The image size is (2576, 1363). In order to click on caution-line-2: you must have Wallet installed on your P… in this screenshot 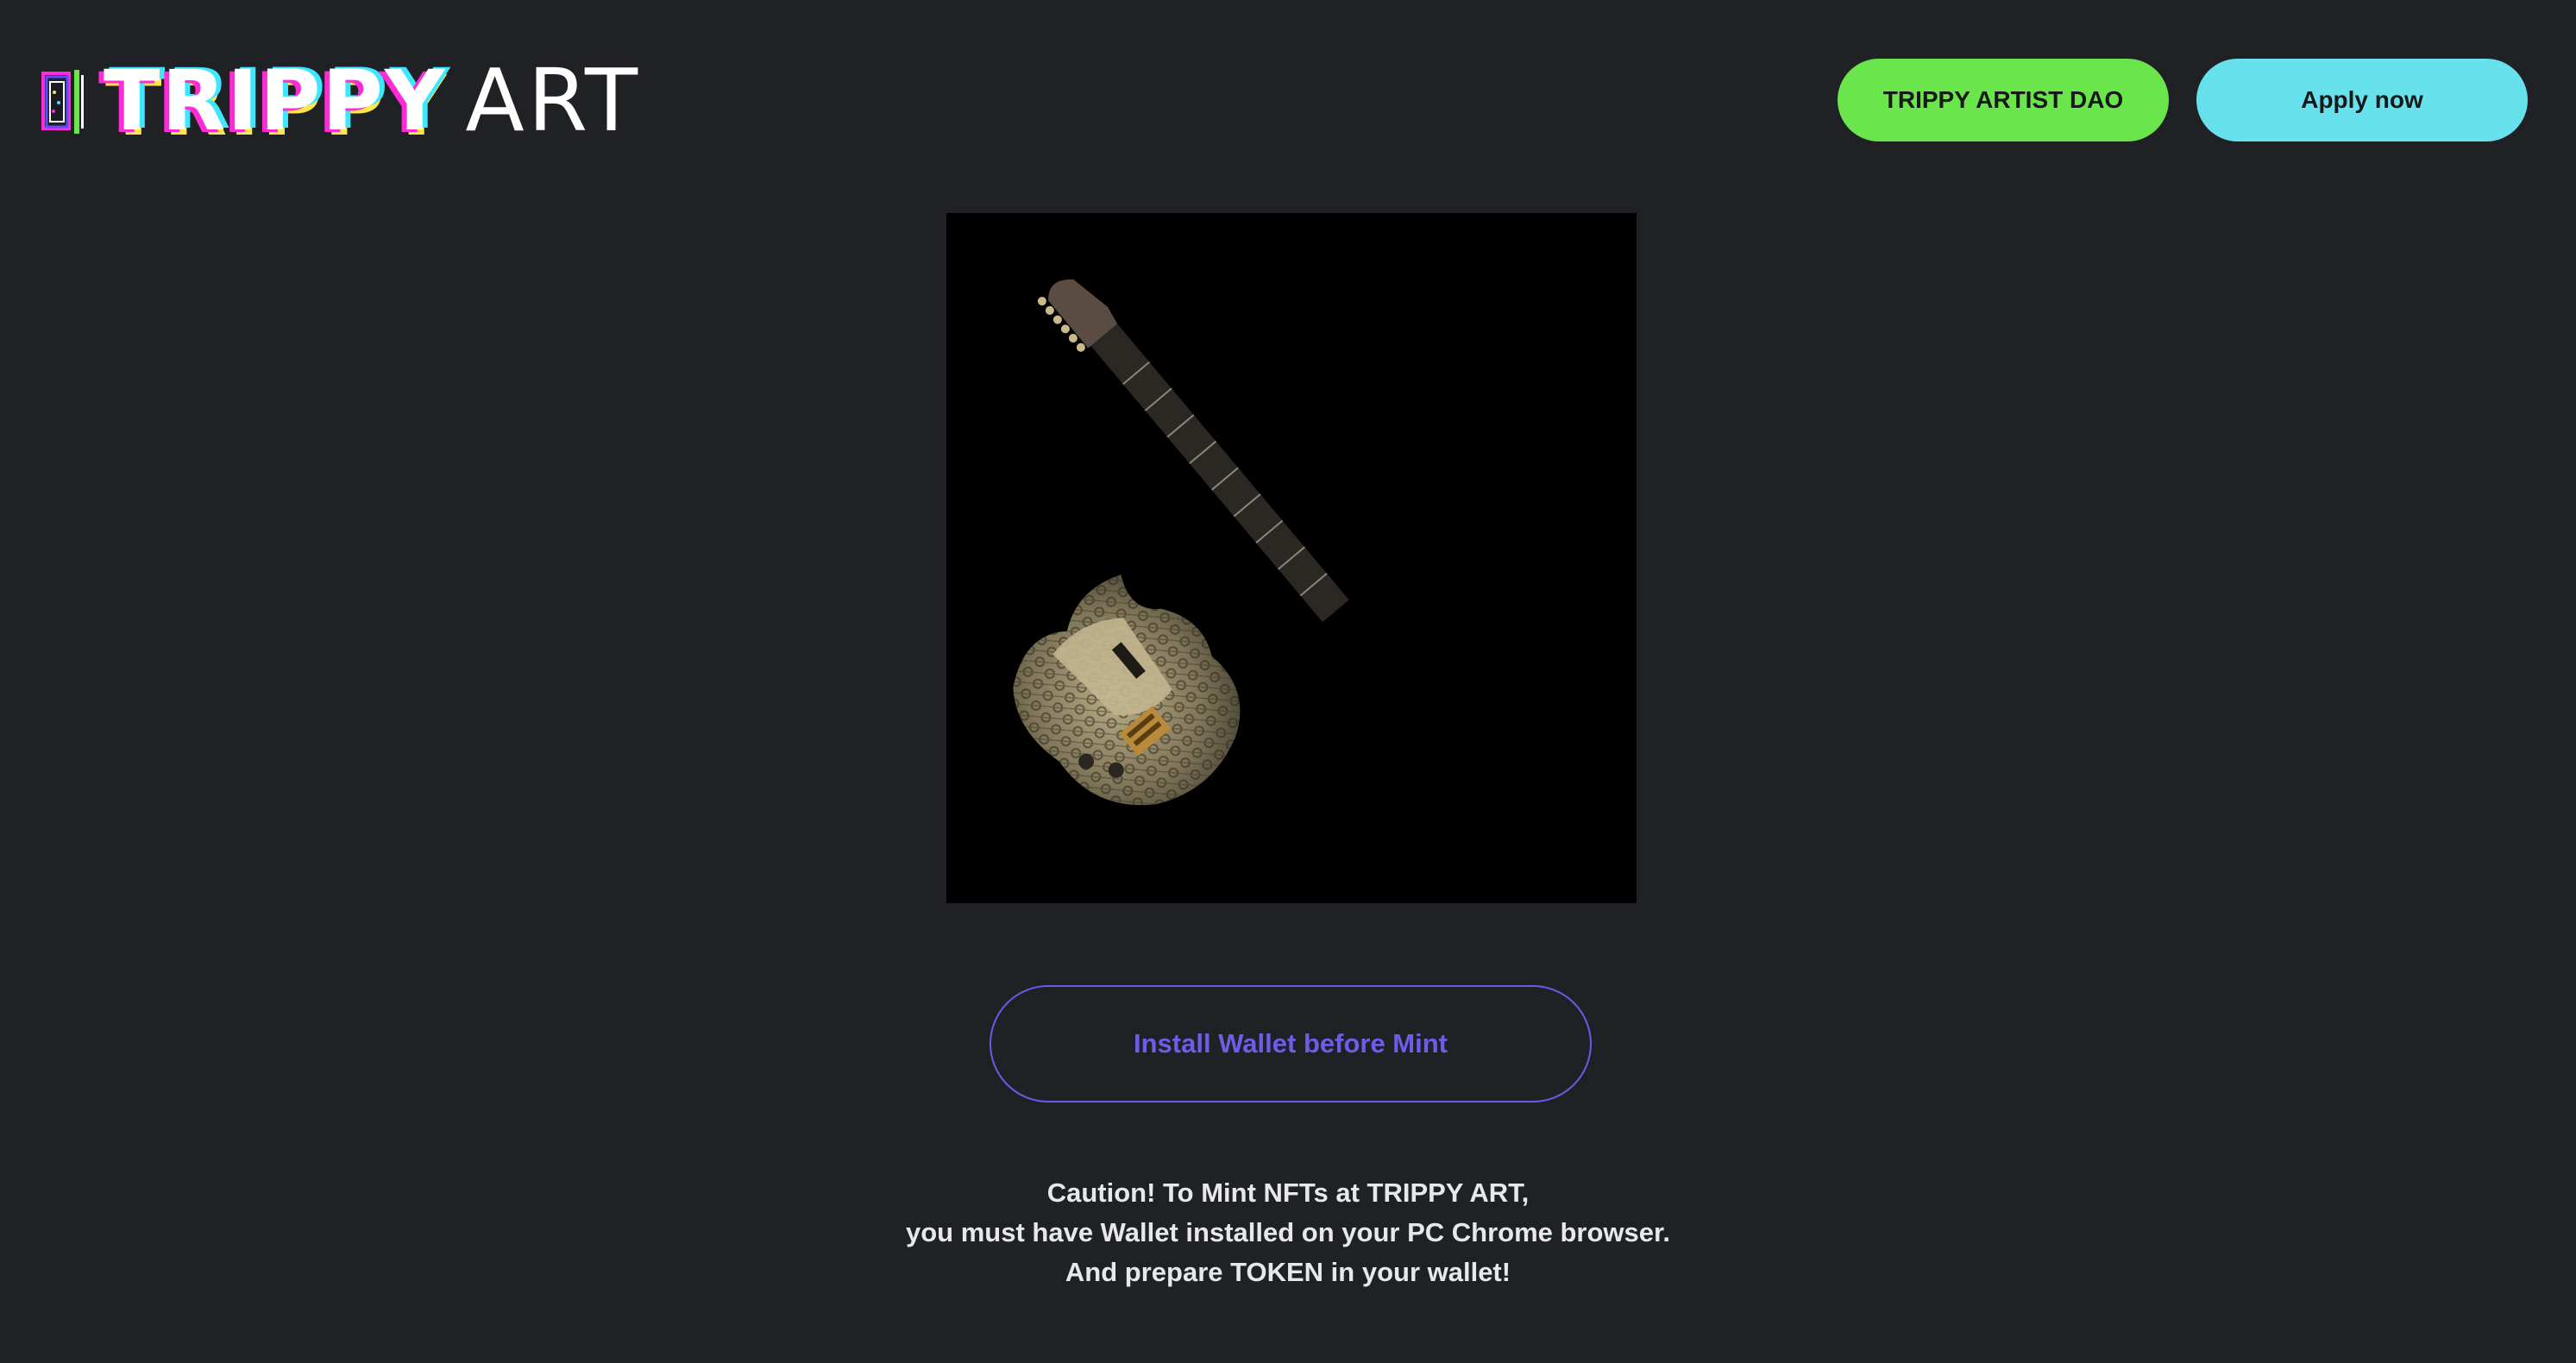, I will do `click(1288, 1232)`.